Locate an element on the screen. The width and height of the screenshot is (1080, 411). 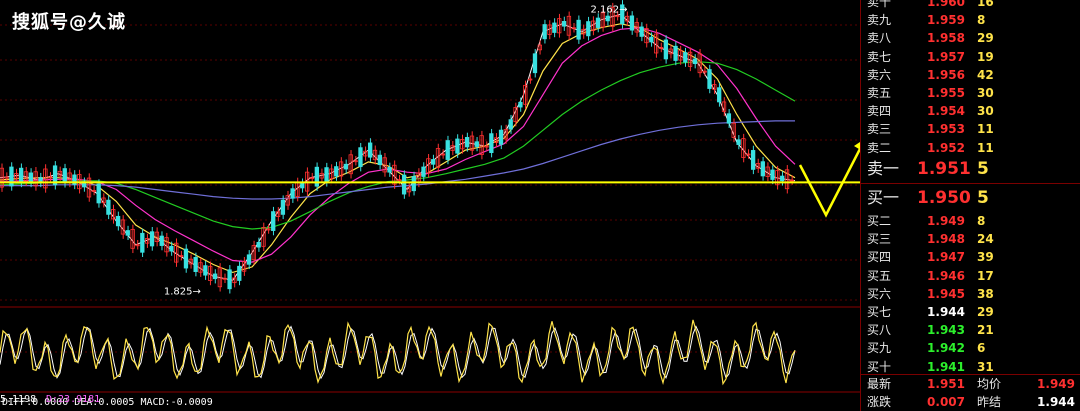
ask-label: 卖三 is located at coordinates (879, 129).